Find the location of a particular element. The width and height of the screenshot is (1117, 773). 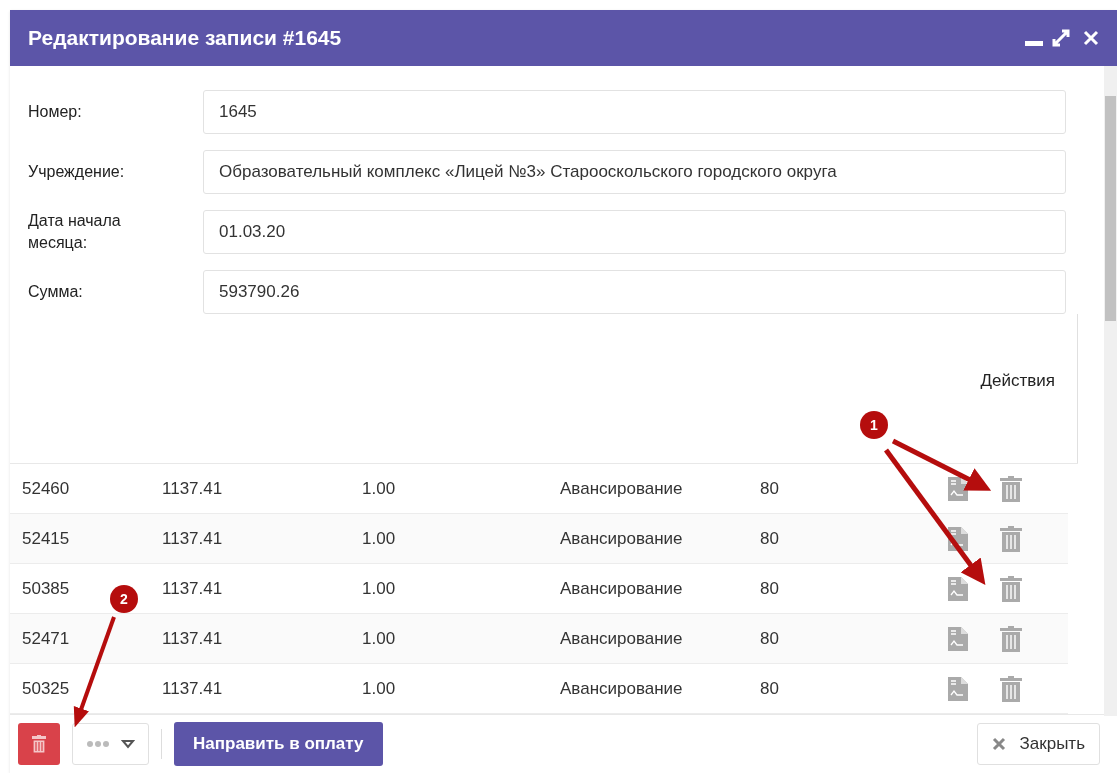

close-button: Закрыть is located at coordinates (1038, 744).